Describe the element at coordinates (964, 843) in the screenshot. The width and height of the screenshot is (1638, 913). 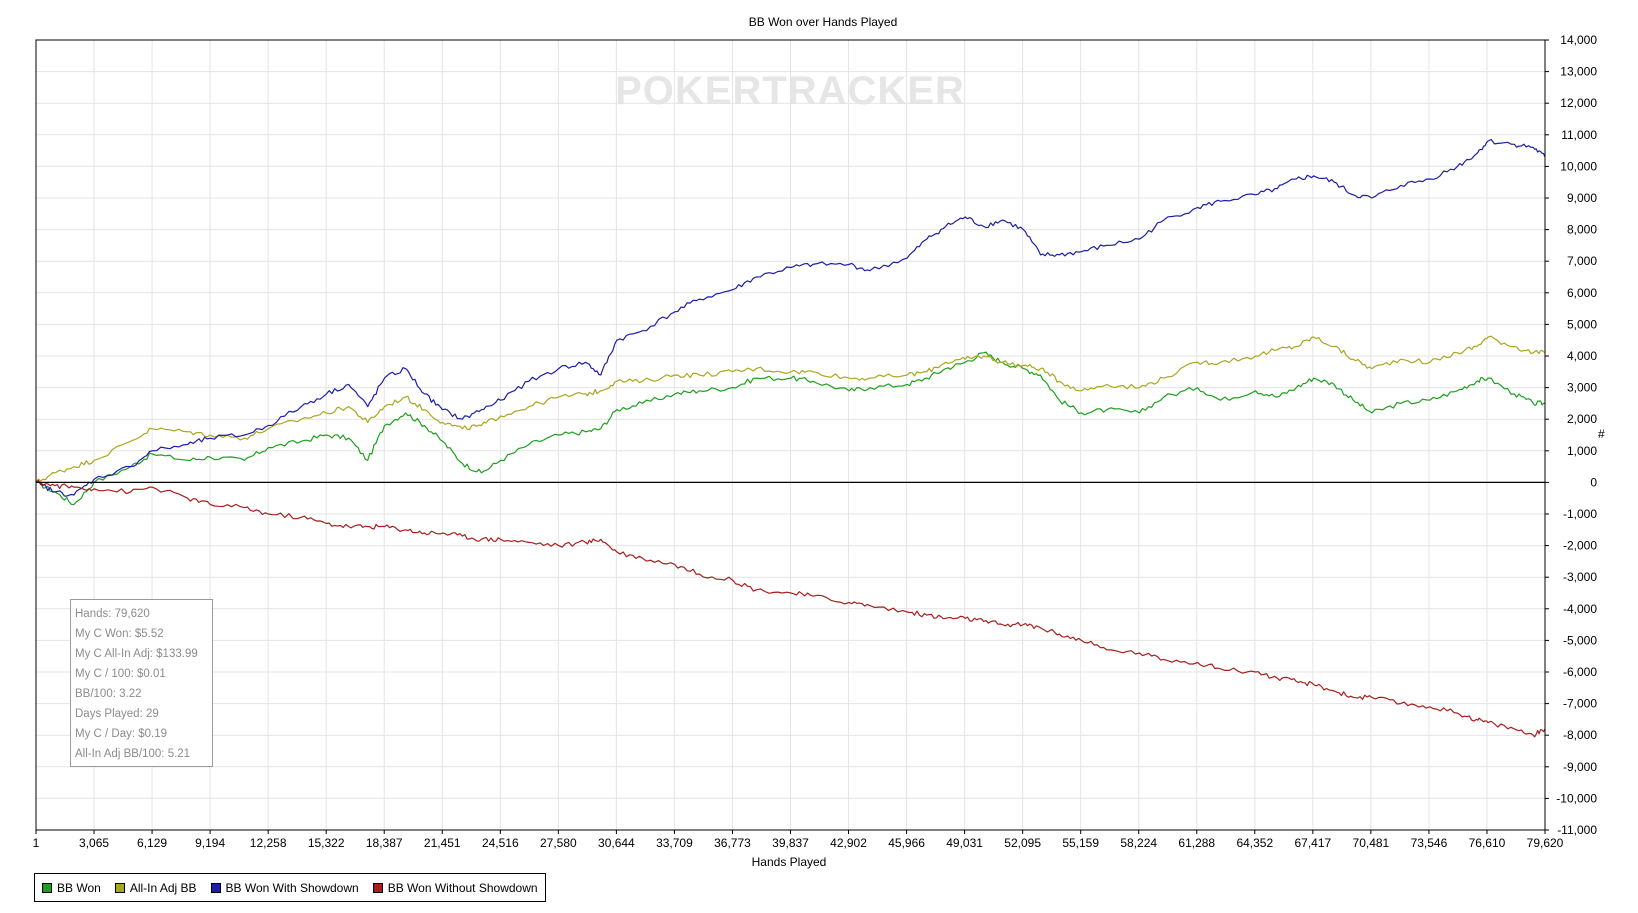
I see `x-tick-label: 49,031` at that location.